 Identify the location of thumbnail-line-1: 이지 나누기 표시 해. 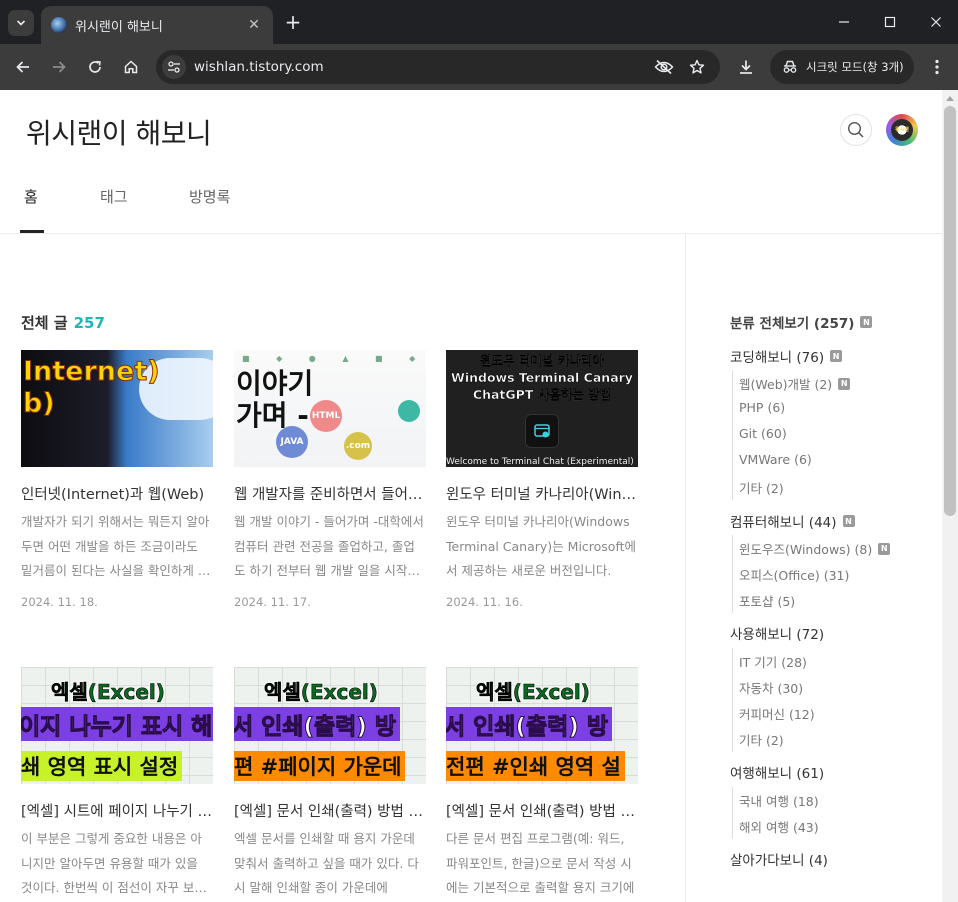
(117, 724).